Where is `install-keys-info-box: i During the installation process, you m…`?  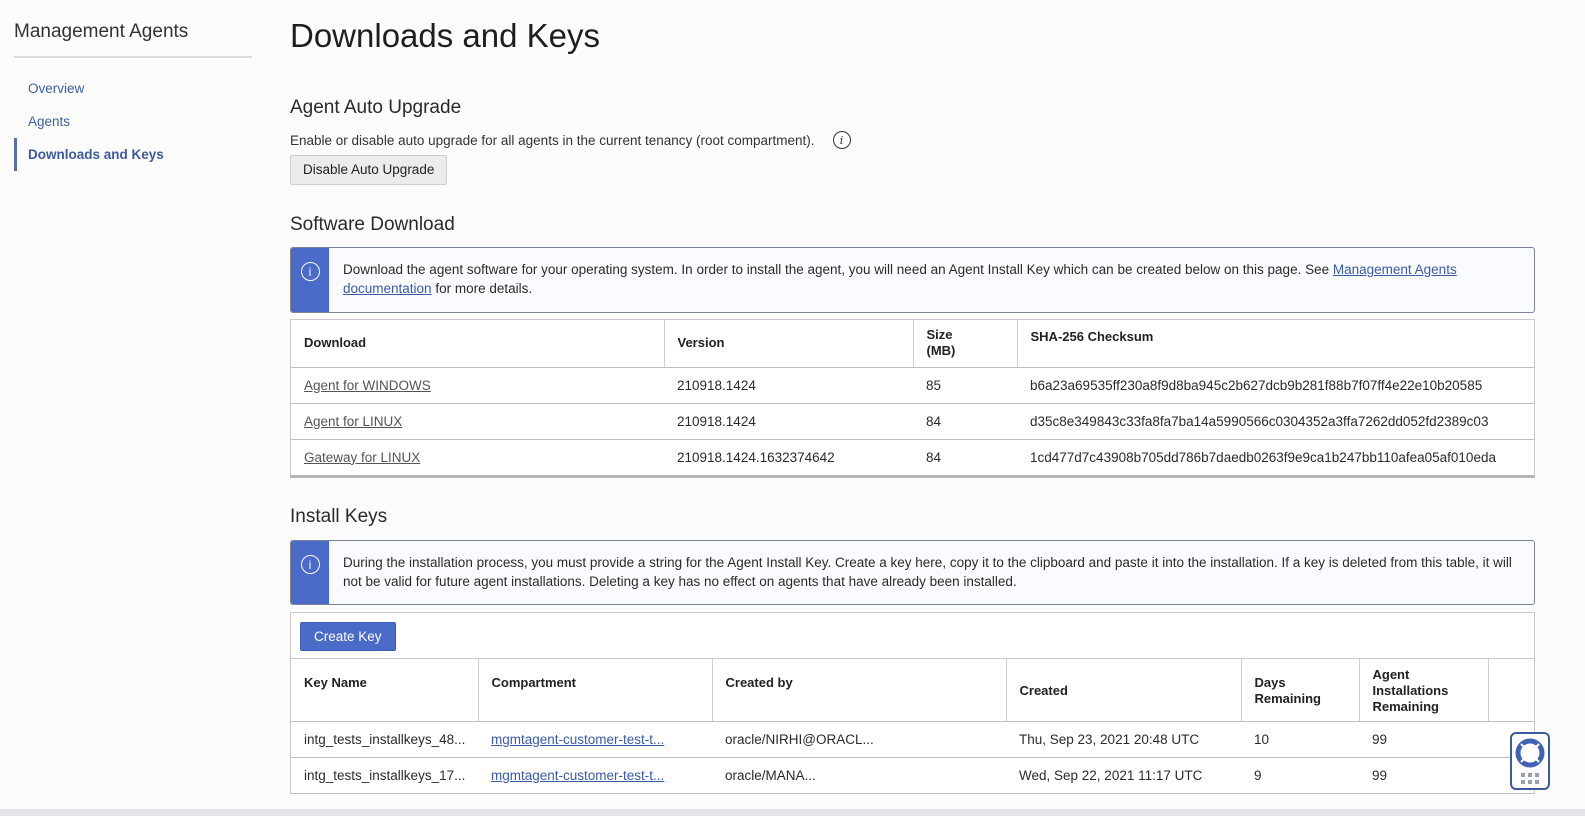 install-keys-info-box: i During the installation process, you m… is located at coordinates (912, 572).